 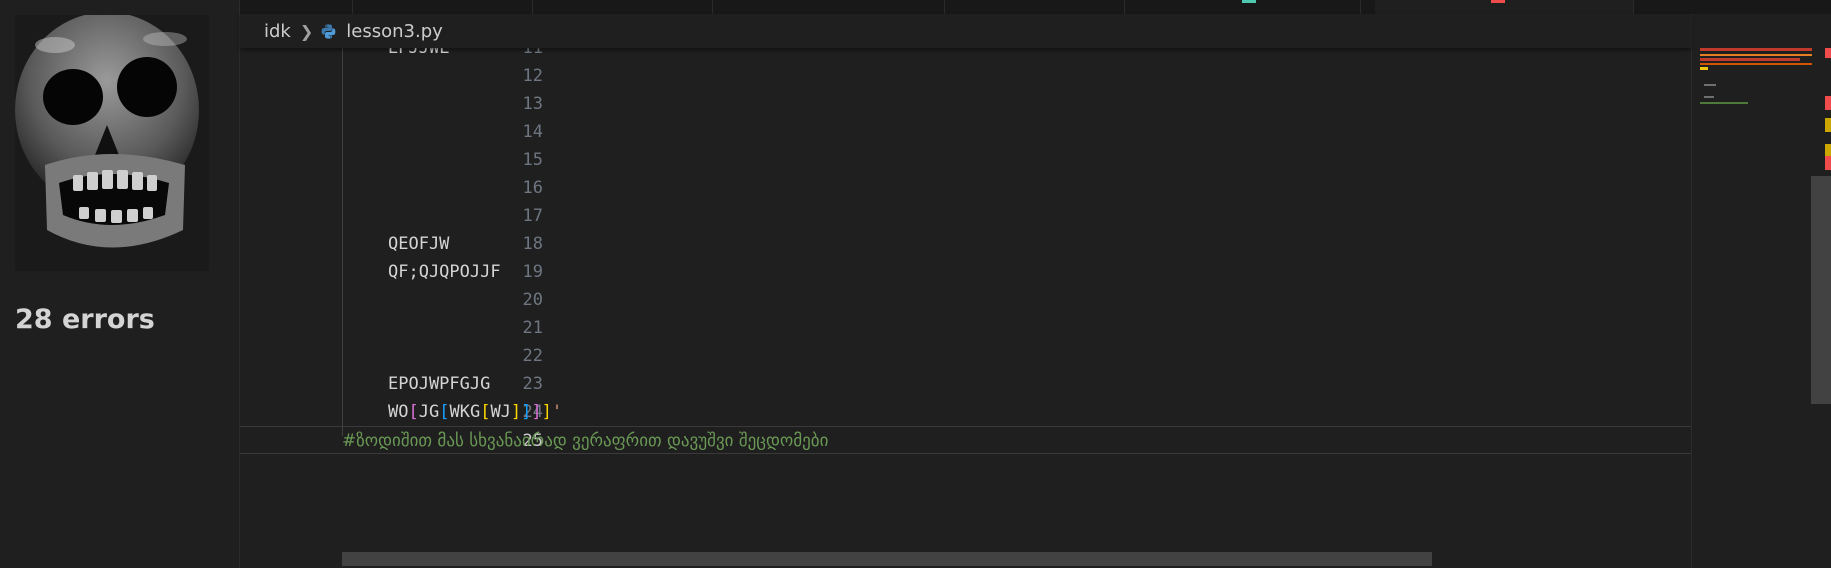 What do you see at coordinates (965, 104) in the screenshot?
I see `code-line: 13` at bounding box center [965, 104].